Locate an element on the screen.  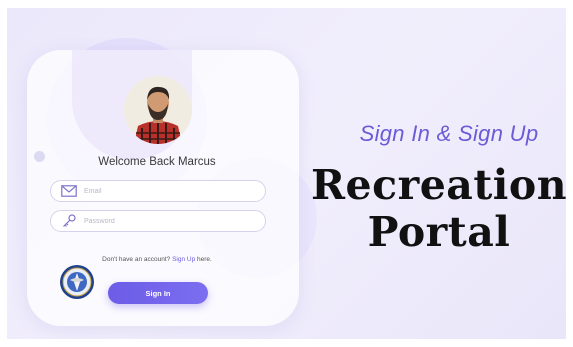
password-field is located at coordinates (158, 221).